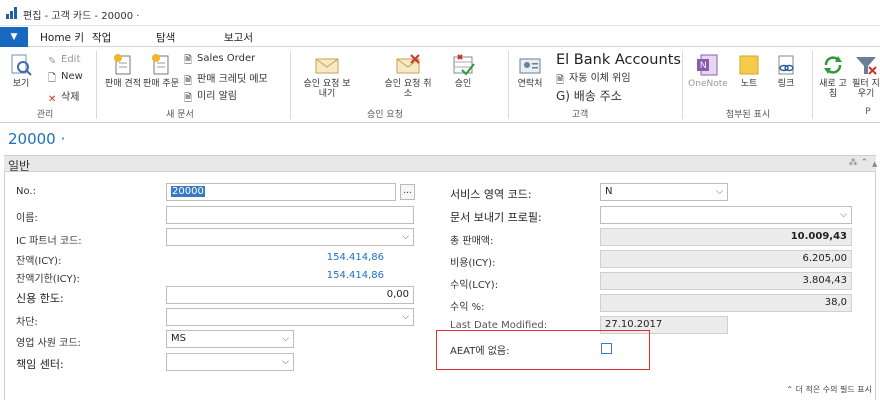 Image resolution: width=880 pixels, height=400 pixels. Describe the element at coordinates (62, 37) in the screenshot. I see `tab-home: Home 키` at that location.